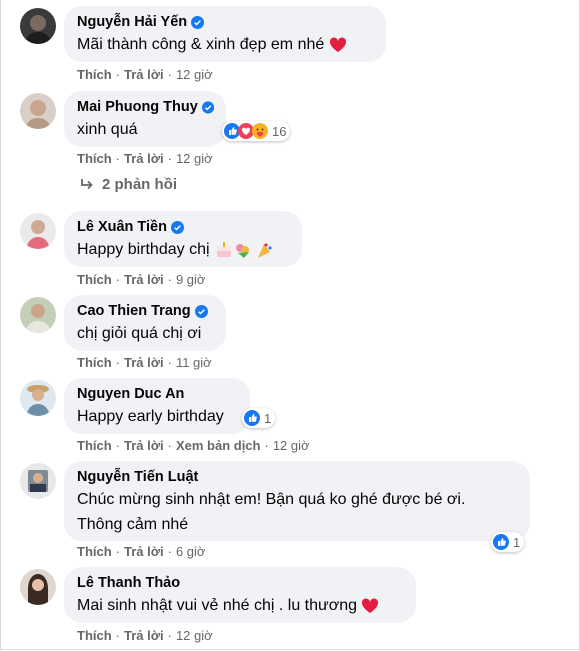 The width and height of the screenshot is (580, 651). Describe the element at coordinates (297, 477) in the screenshot. I see `commenter-name: Nguyễn Tiến Luật` at that location.